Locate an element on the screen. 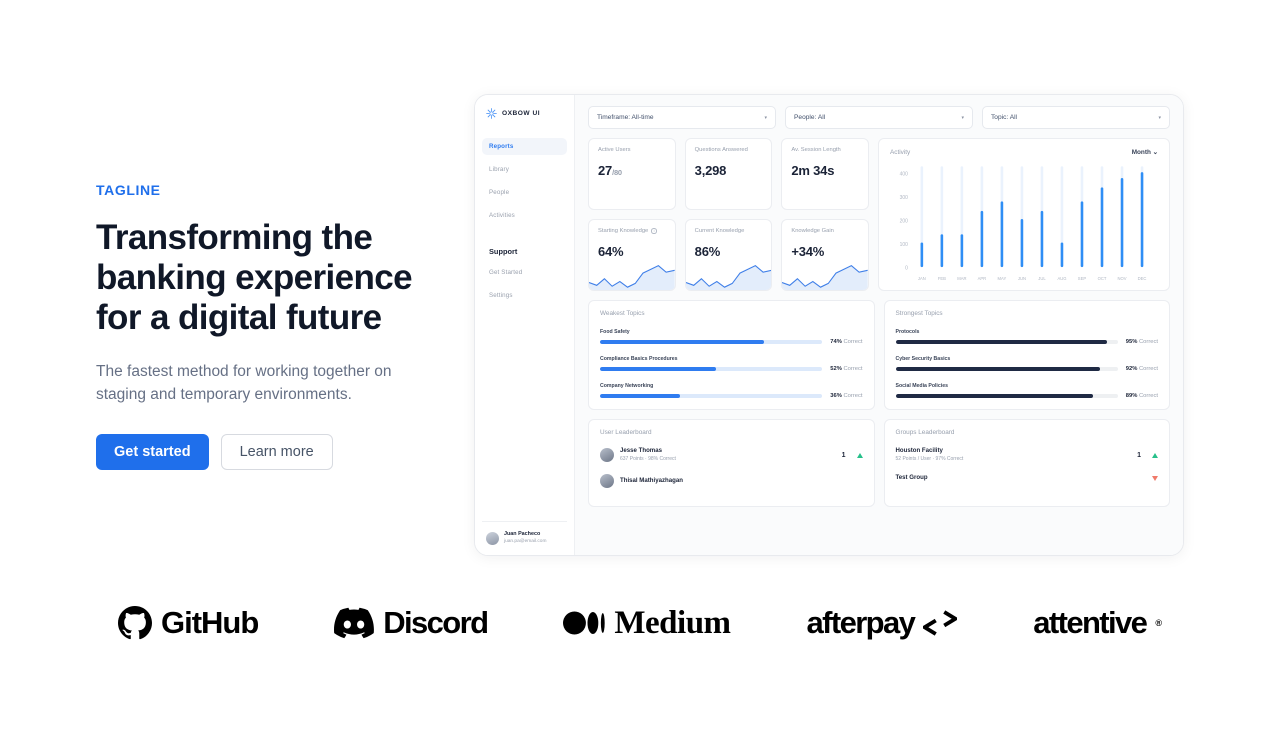 Image resolution: width=1280 pixels, height=741 pixels. kpi-current-knowledge: Current Knowledge 86% is located at coordinates (728, 255).